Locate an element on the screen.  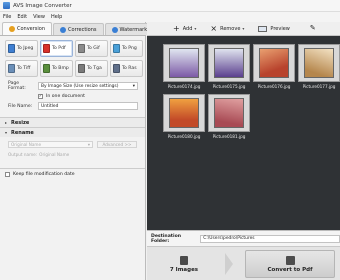
rename-controls: Original Name ▾ Advanced >> is located at coordinates (72, 144).